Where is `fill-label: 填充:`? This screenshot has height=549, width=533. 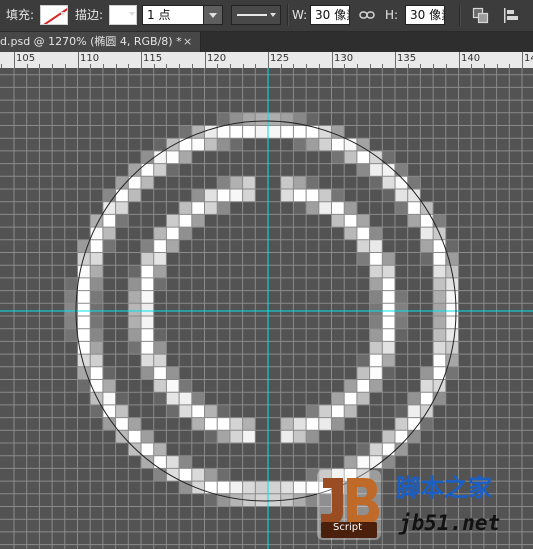 fill-label: 填充: is located at coordinates (20, 15).